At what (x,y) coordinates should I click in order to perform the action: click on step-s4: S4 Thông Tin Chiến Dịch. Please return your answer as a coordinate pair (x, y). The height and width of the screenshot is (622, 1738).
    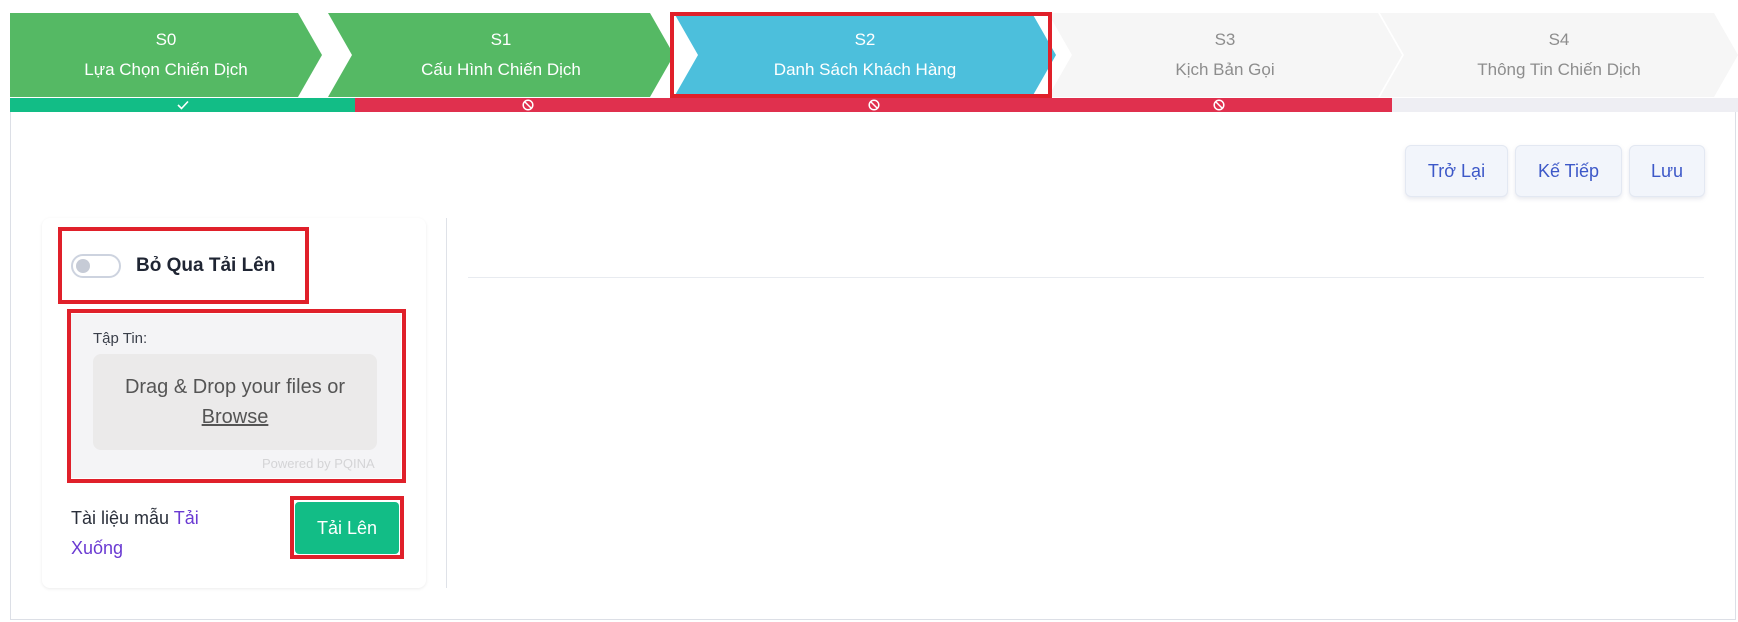
    Looking at the image, I should click on (1559, 55).